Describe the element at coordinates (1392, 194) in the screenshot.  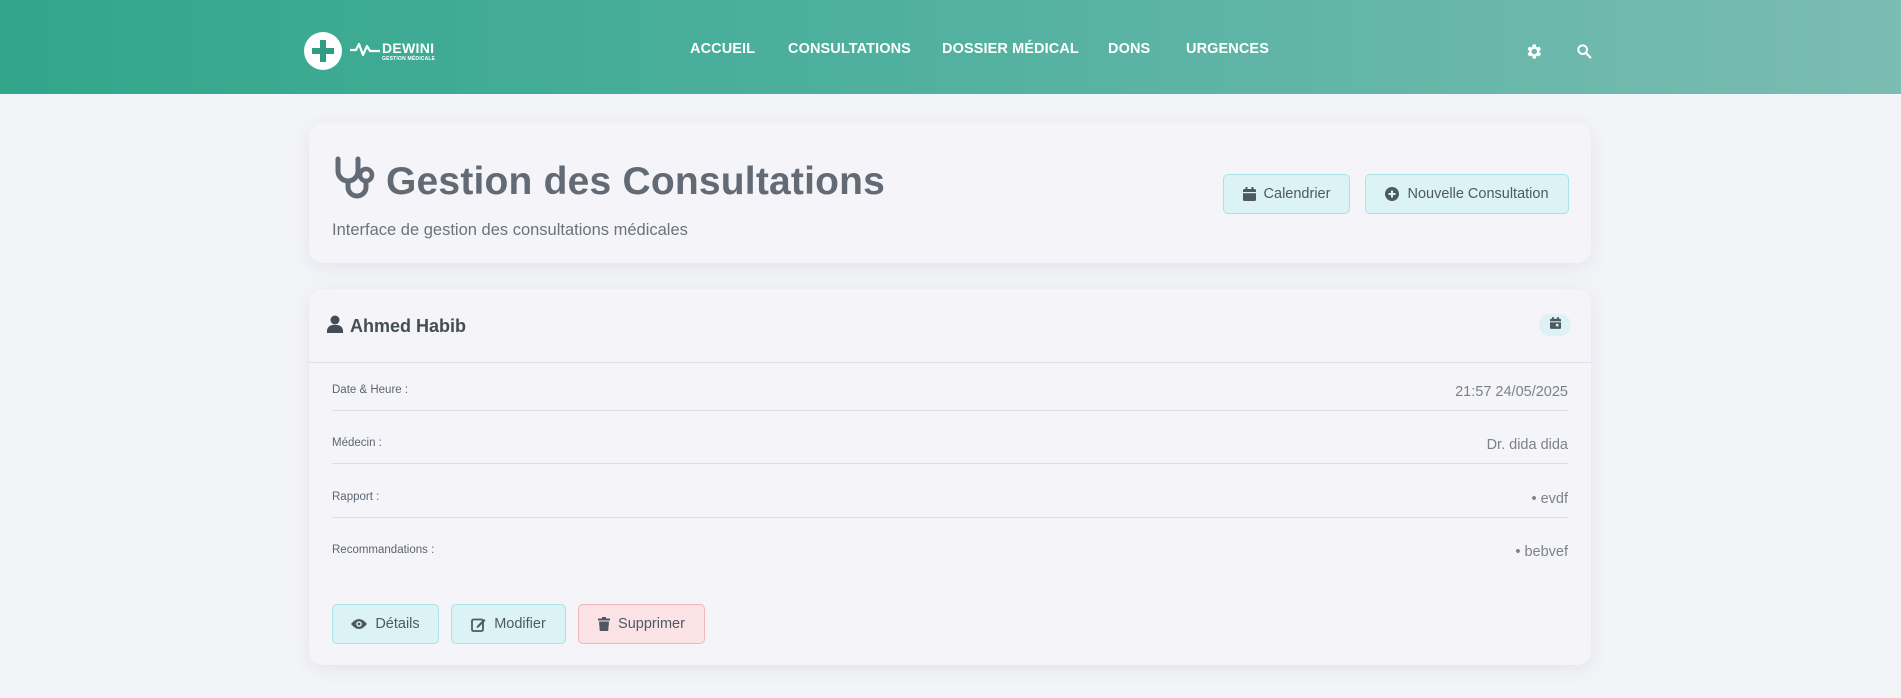
I see `plus-circle-icon` at that location.